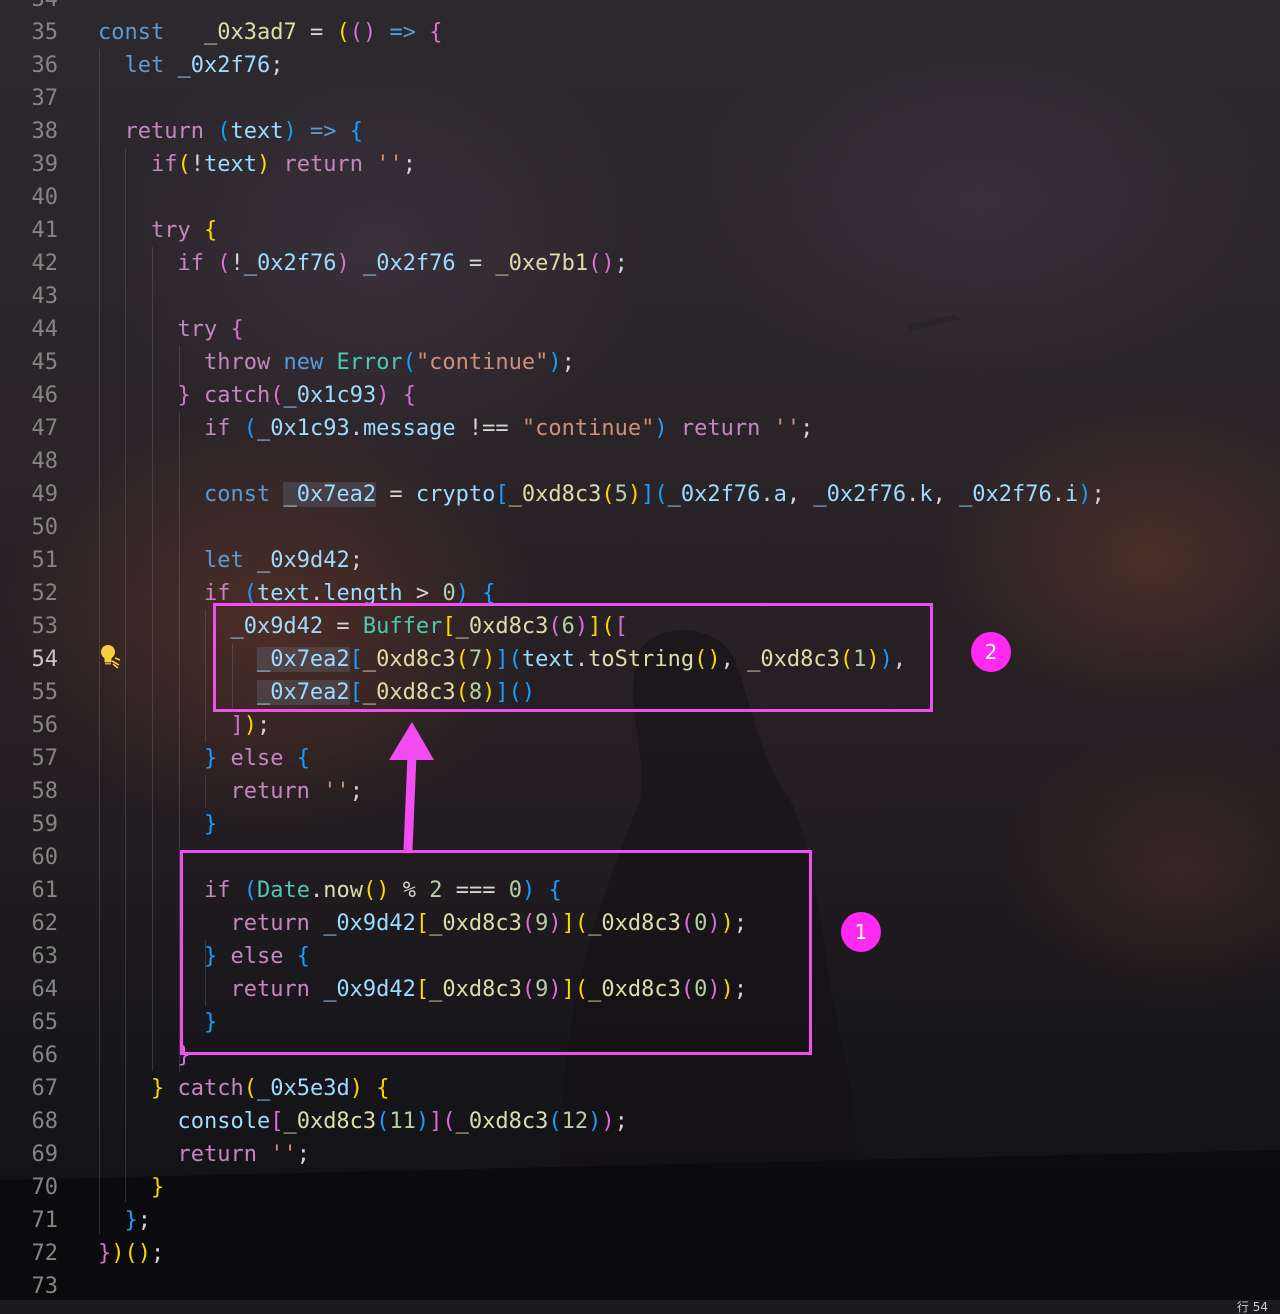 Image resolution: width=1280 pixels, height=1314 pixels. Describe the element at coordinates (640, 230) in the screenshot. I see `code-line: 41 try {` at that location.